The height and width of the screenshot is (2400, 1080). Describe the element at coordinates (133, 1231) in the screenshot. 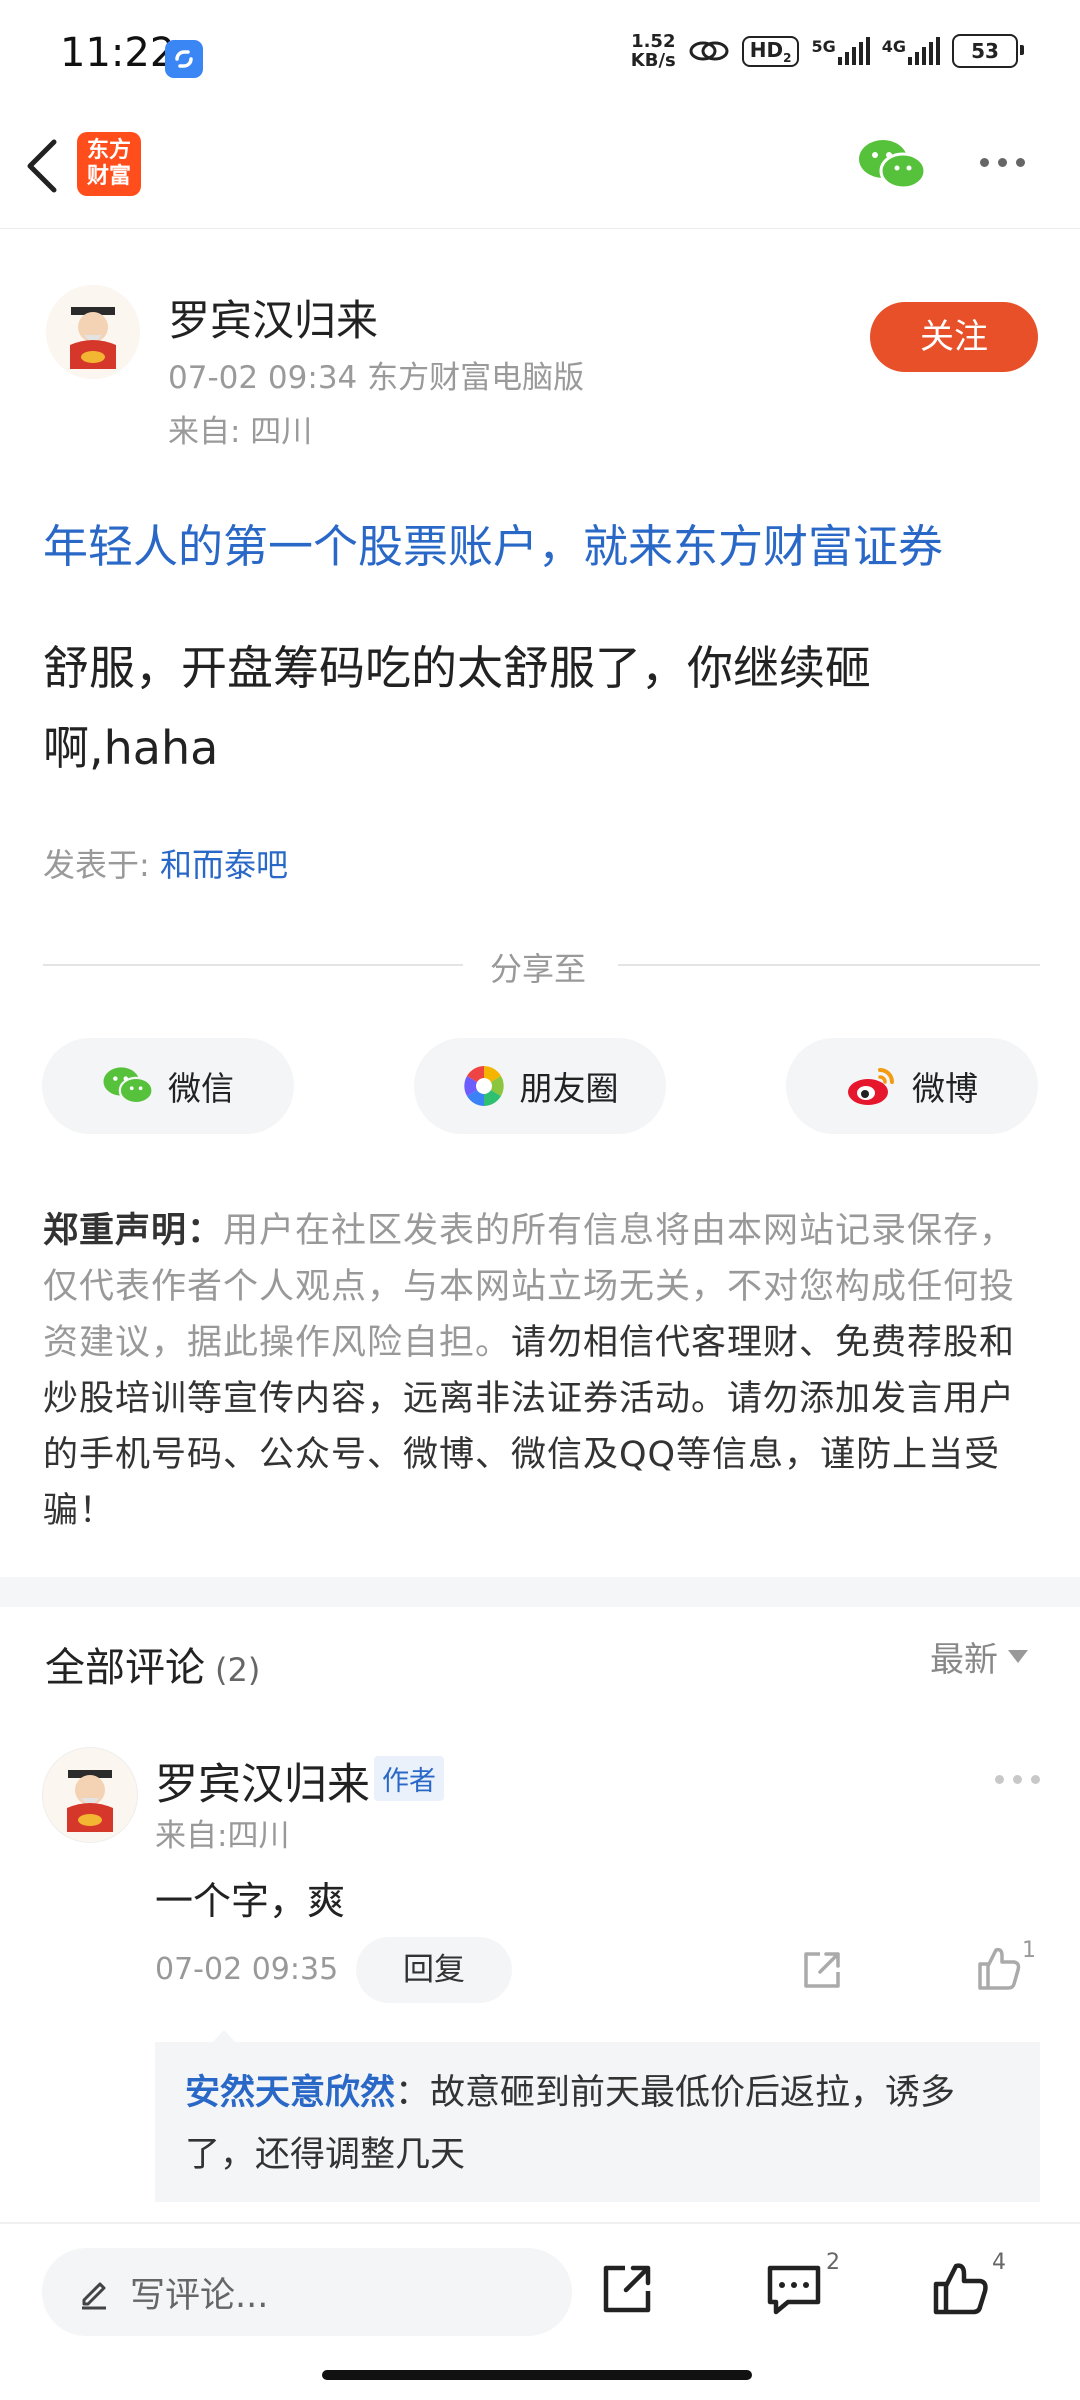

I see `disclaimer-title: 郑重声明：` at that location.